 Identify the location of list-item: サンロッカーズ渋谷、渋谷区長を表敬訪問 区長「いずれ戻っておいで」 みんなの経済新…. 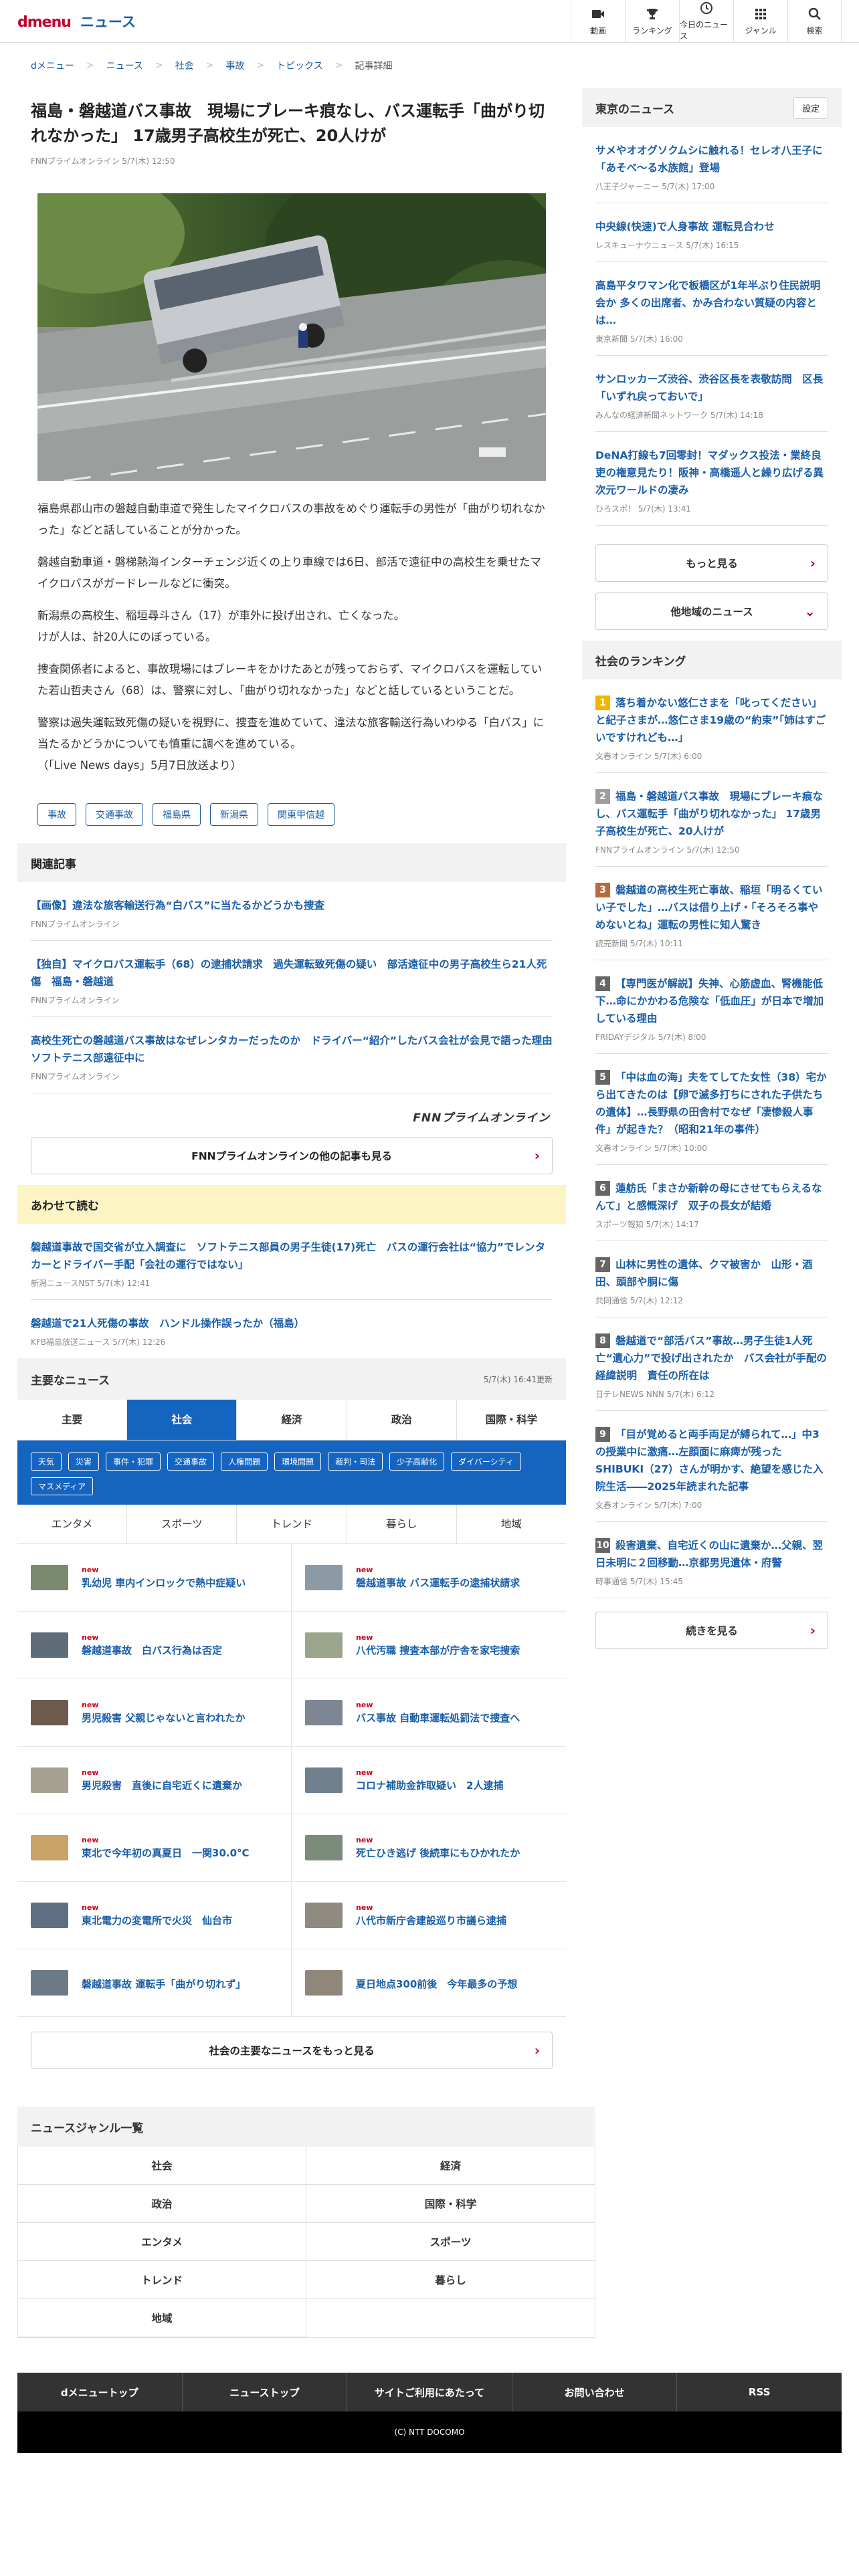
(711, 394).